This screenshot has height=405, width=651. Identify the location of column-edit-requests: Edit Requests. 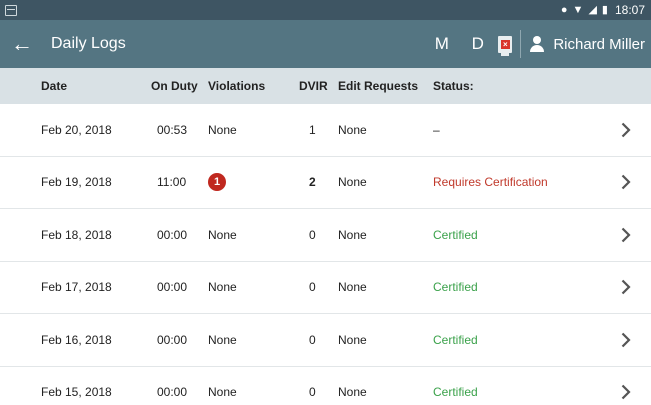
(378, 86).